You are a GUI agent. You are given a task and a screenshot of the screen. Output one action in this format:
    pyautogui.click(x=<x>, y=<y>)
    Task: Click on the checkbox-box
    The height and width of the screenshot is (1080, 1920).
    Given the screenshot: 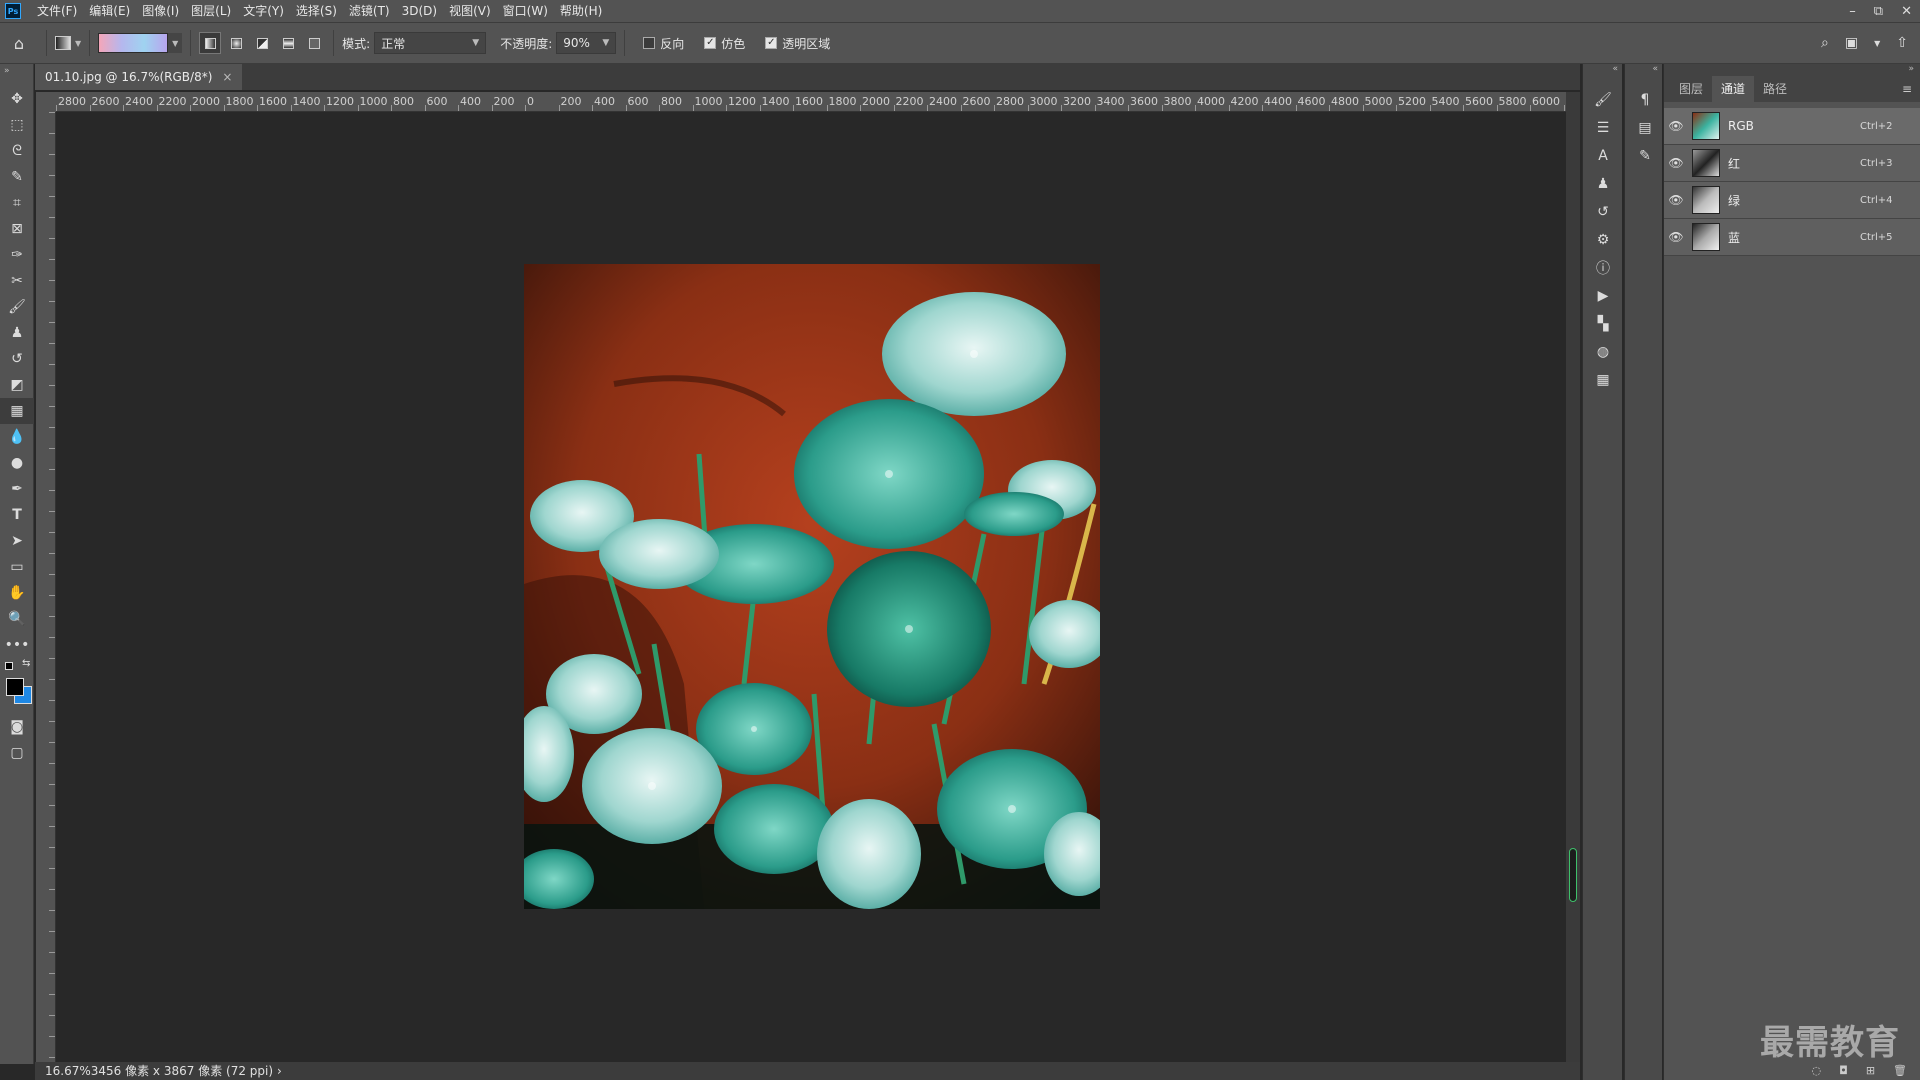 What is the action you would take?
    pyautogui.click(x=649, y=43)
    